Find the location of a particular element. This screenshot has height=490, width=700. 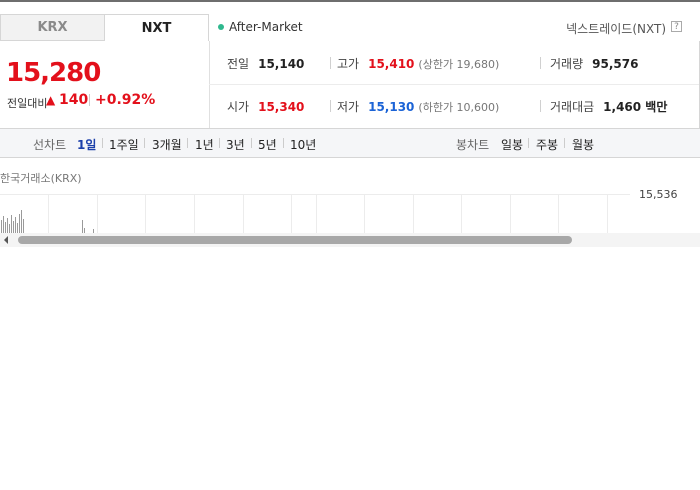

stat-low: 저가 15,130 (하한가 10,600) is located at coordinates (418, 106).